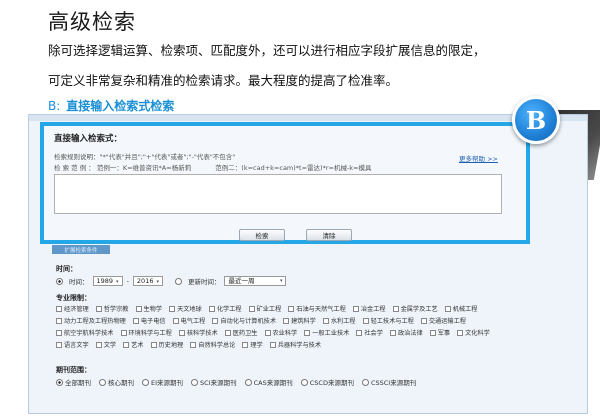 Image resolution: width=600 pixels, height=417 pixels. I want to click on subject-label: 政治法律, so click(410, 333).